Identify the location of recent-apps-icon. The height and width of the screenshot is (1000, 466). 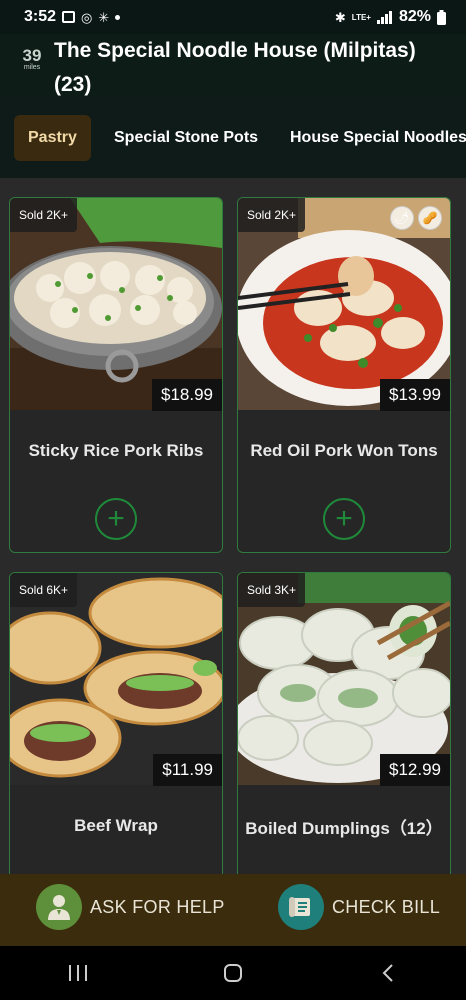
(78, 973).